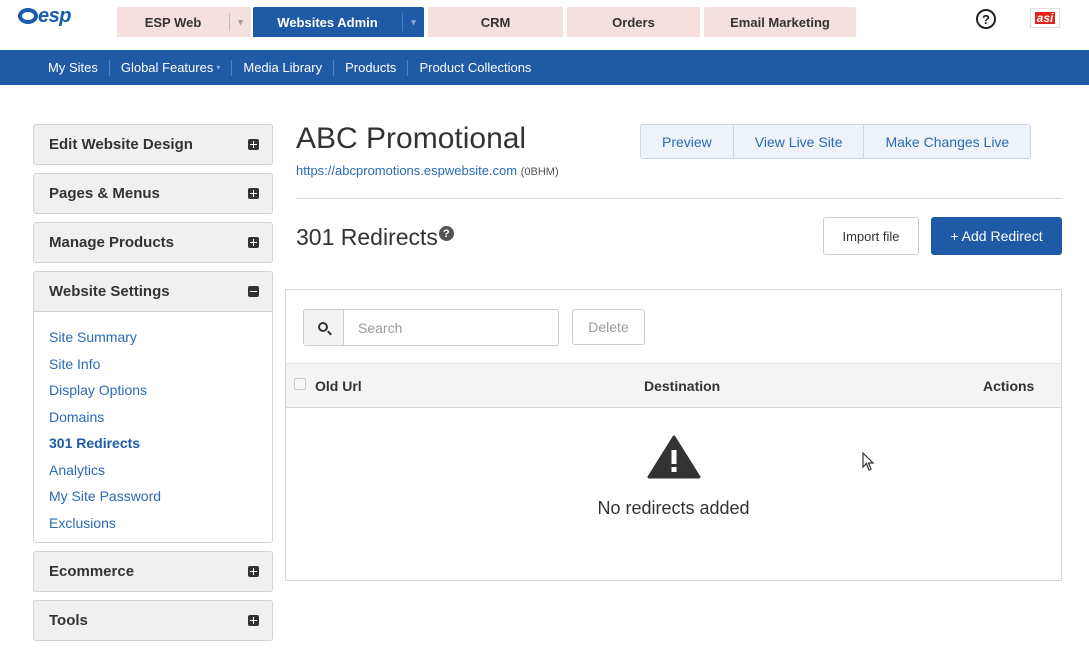 This screenshot has width=1089, height=649. I want to click on subnav-label: Media Library, so click(283, 67).